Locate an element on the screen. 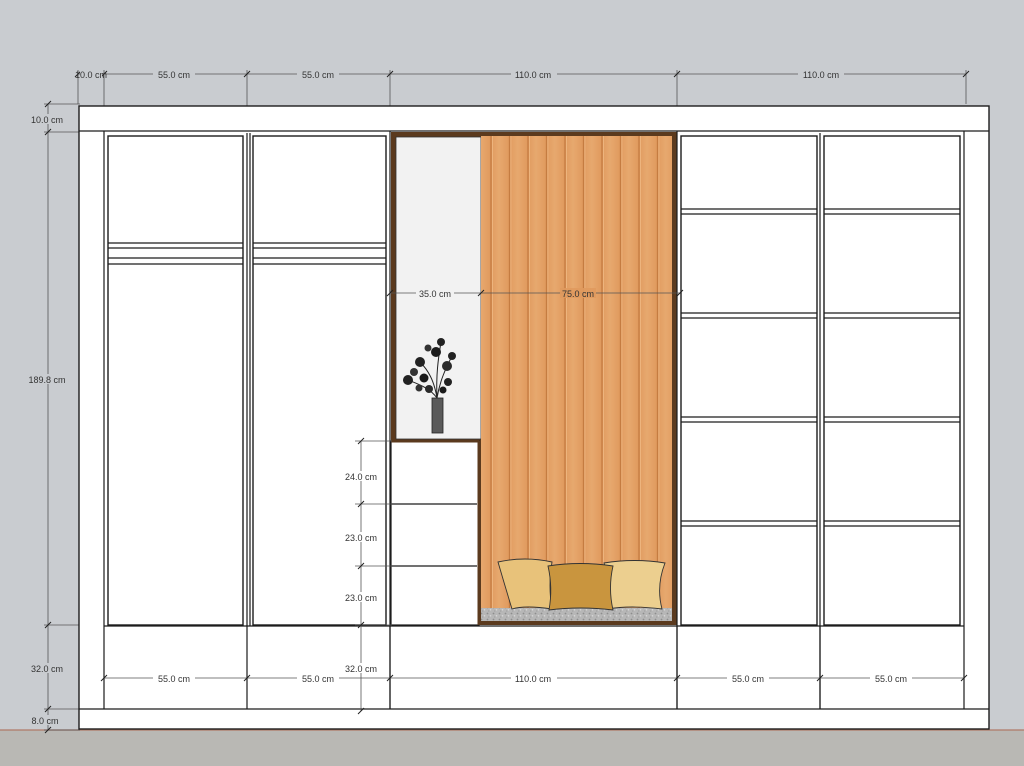  dim-panel-width: 75.0 cm is located at coordinates (578, 294).